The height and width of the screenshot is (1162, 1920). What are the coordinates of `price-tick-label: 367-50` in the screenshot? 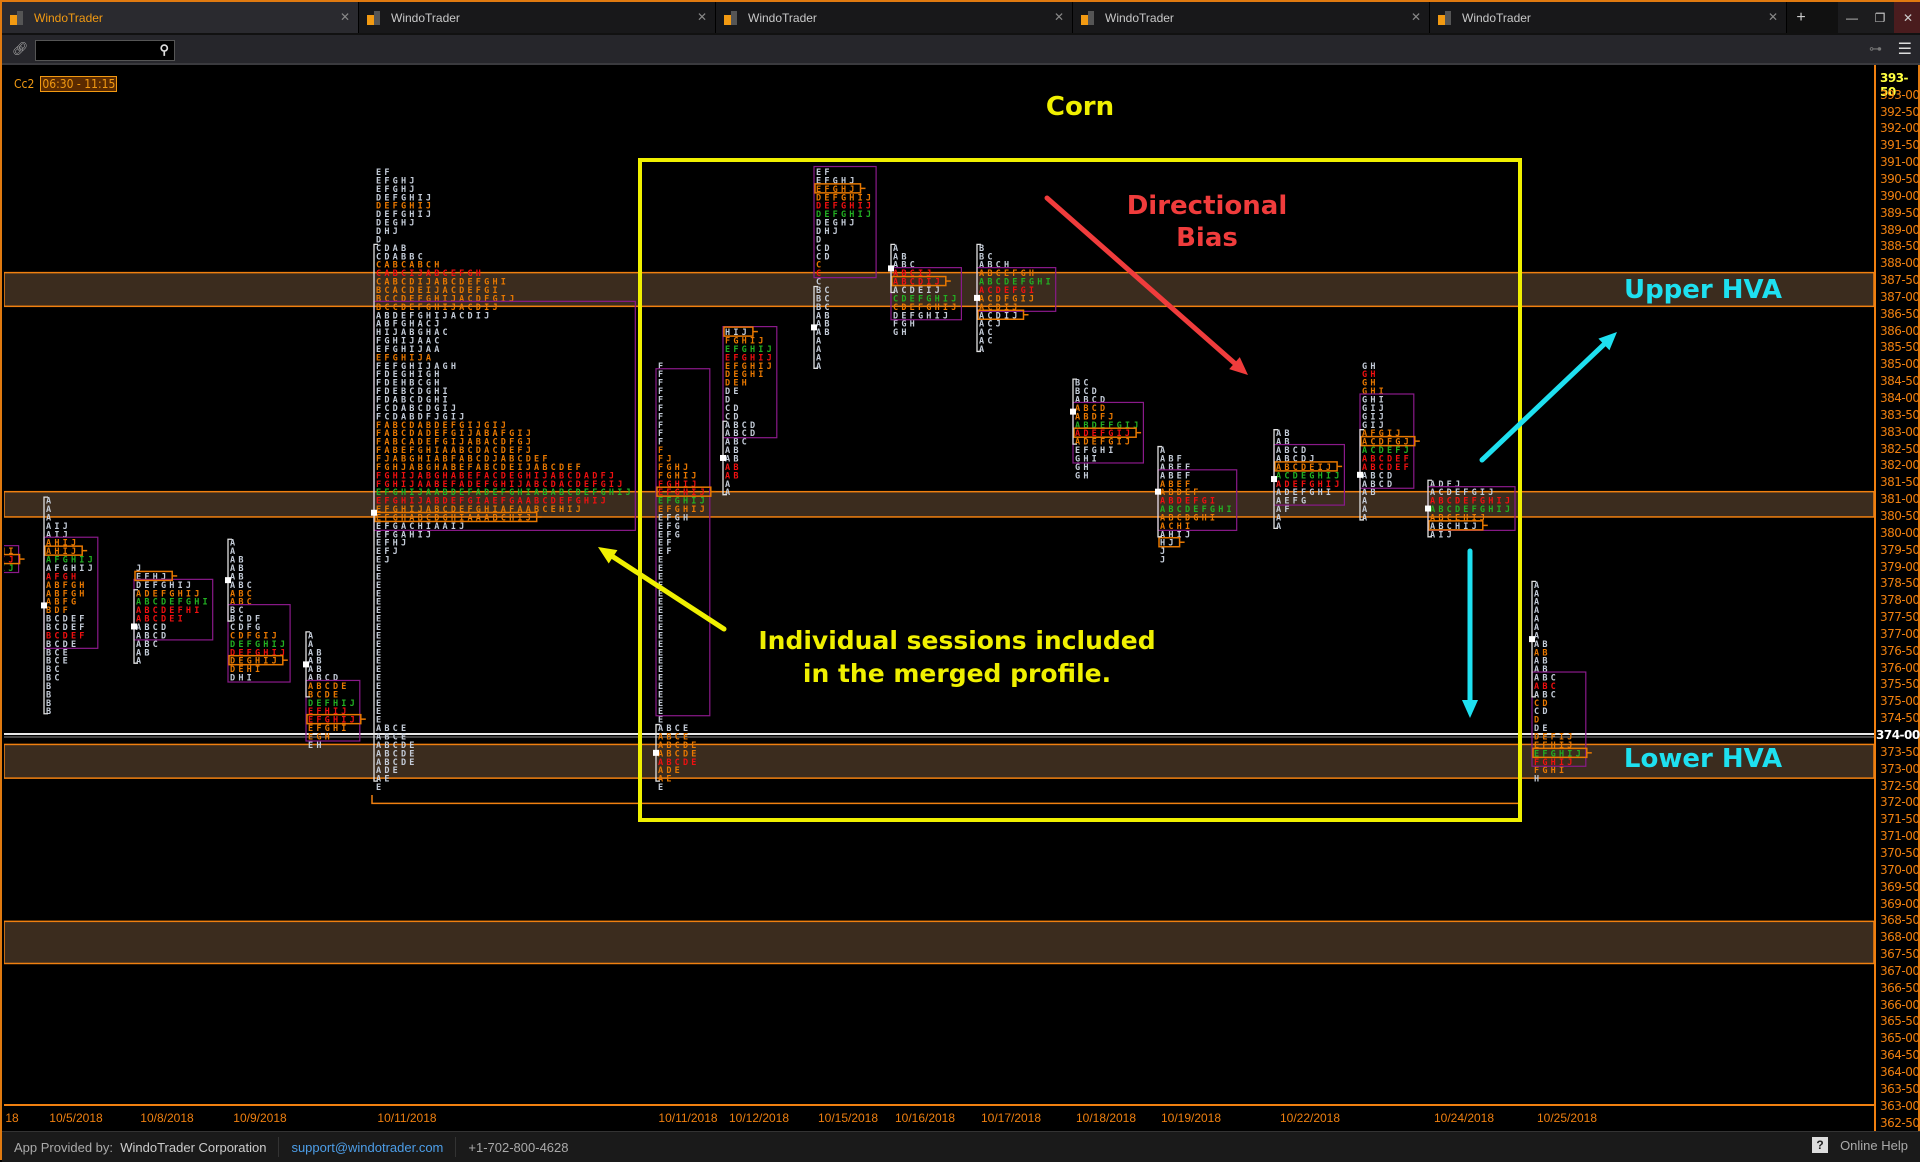 It's located at (1900, 954).